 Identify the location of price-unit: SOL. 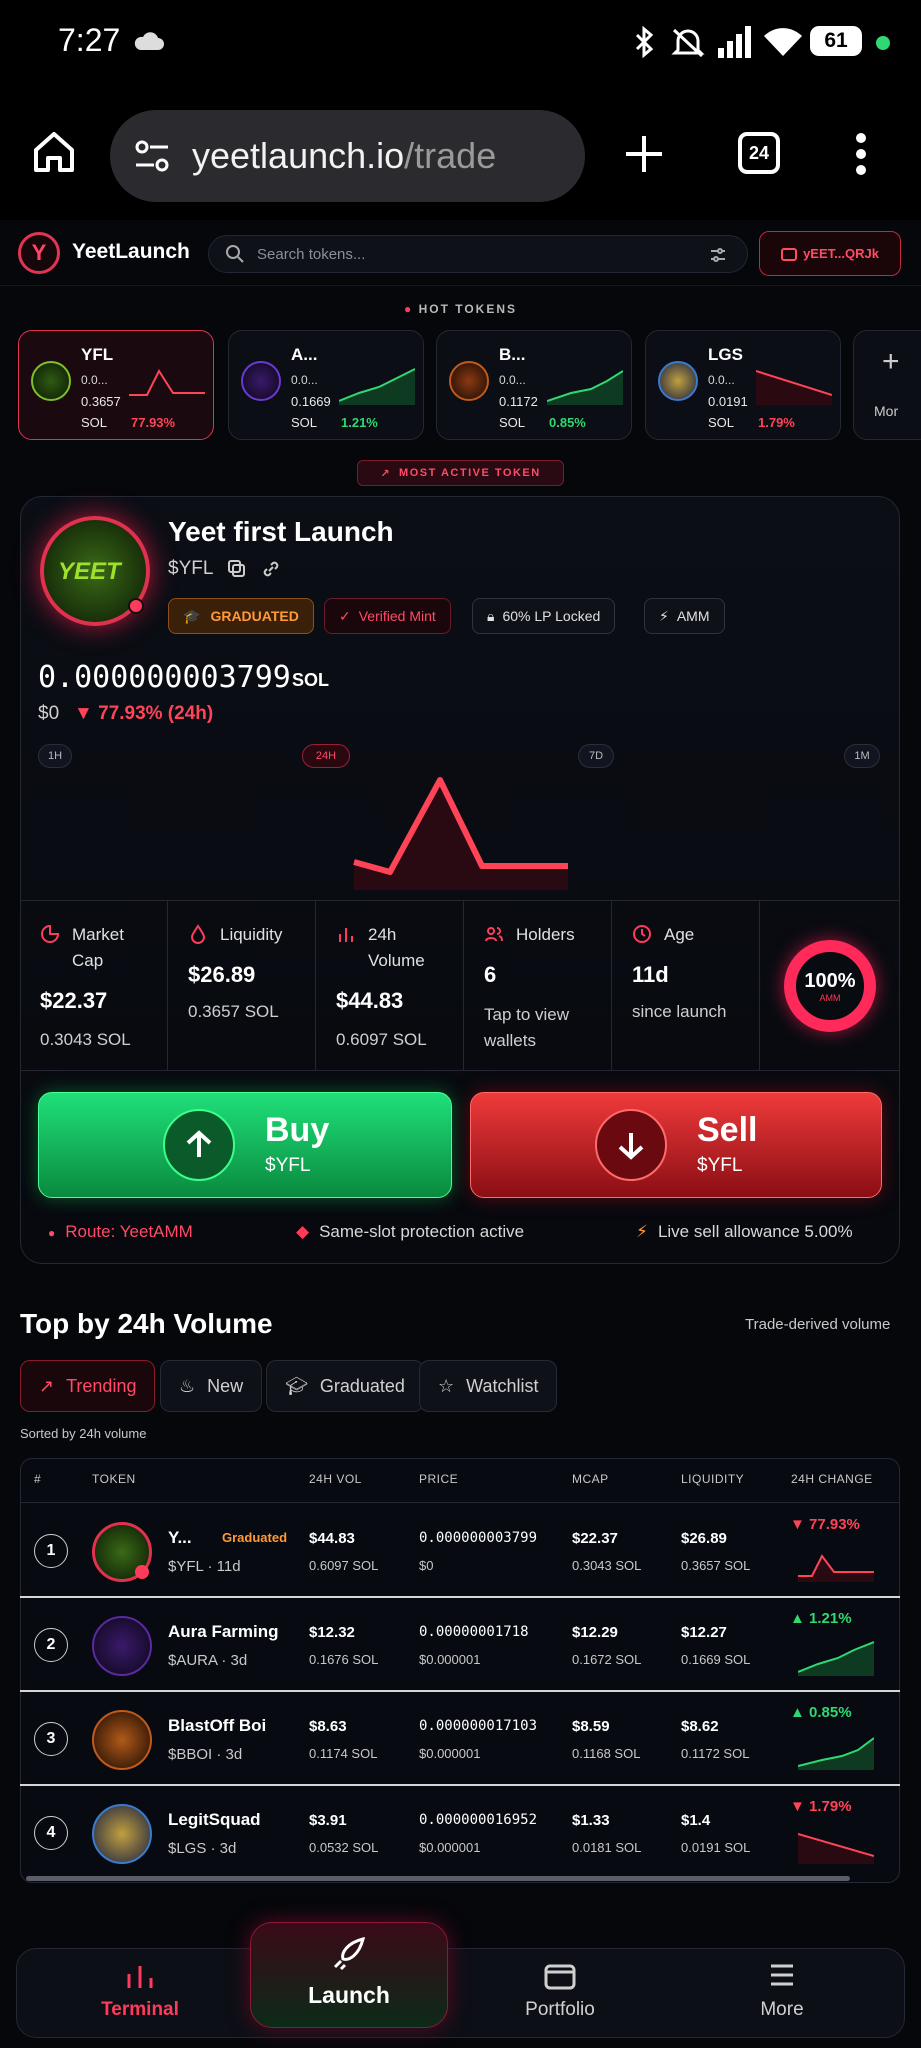
(311, 680).